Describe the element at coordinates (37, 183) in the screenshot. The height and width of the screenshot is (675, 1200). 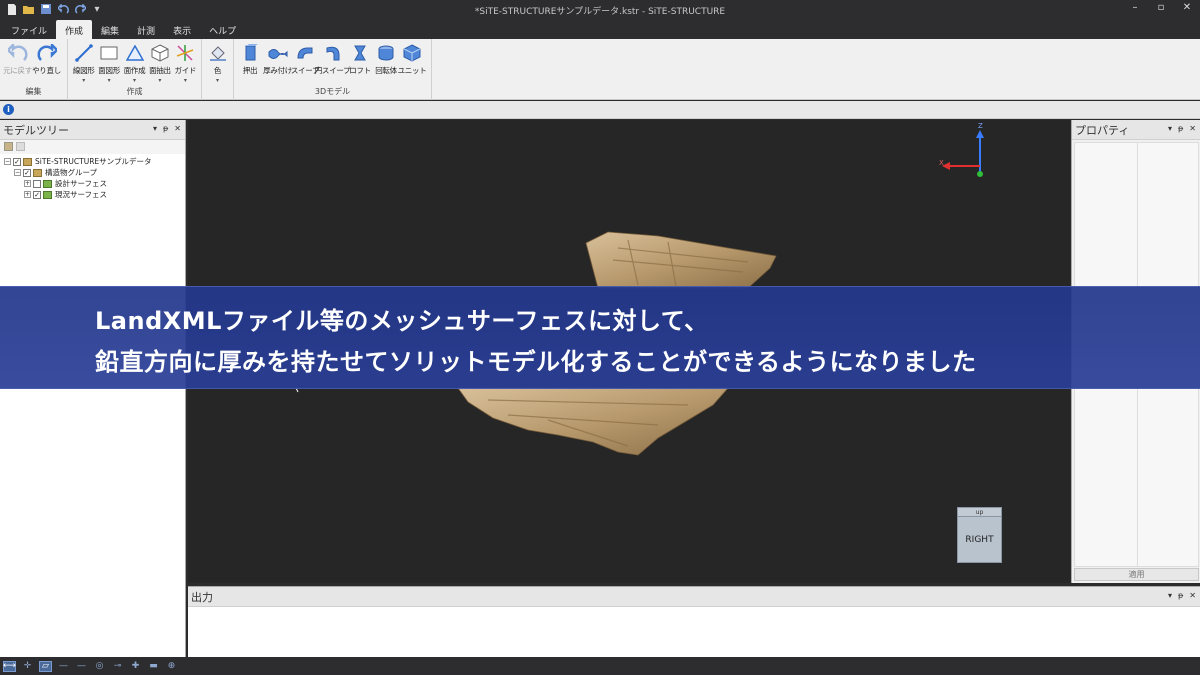
I see `checkbox-unchecked` at that location.